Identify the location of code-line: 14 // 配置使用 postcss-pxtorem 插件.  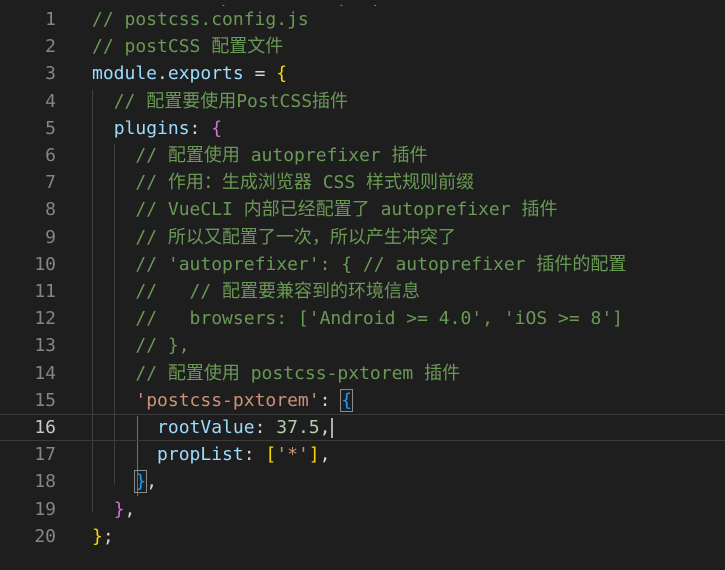
(362, 373).